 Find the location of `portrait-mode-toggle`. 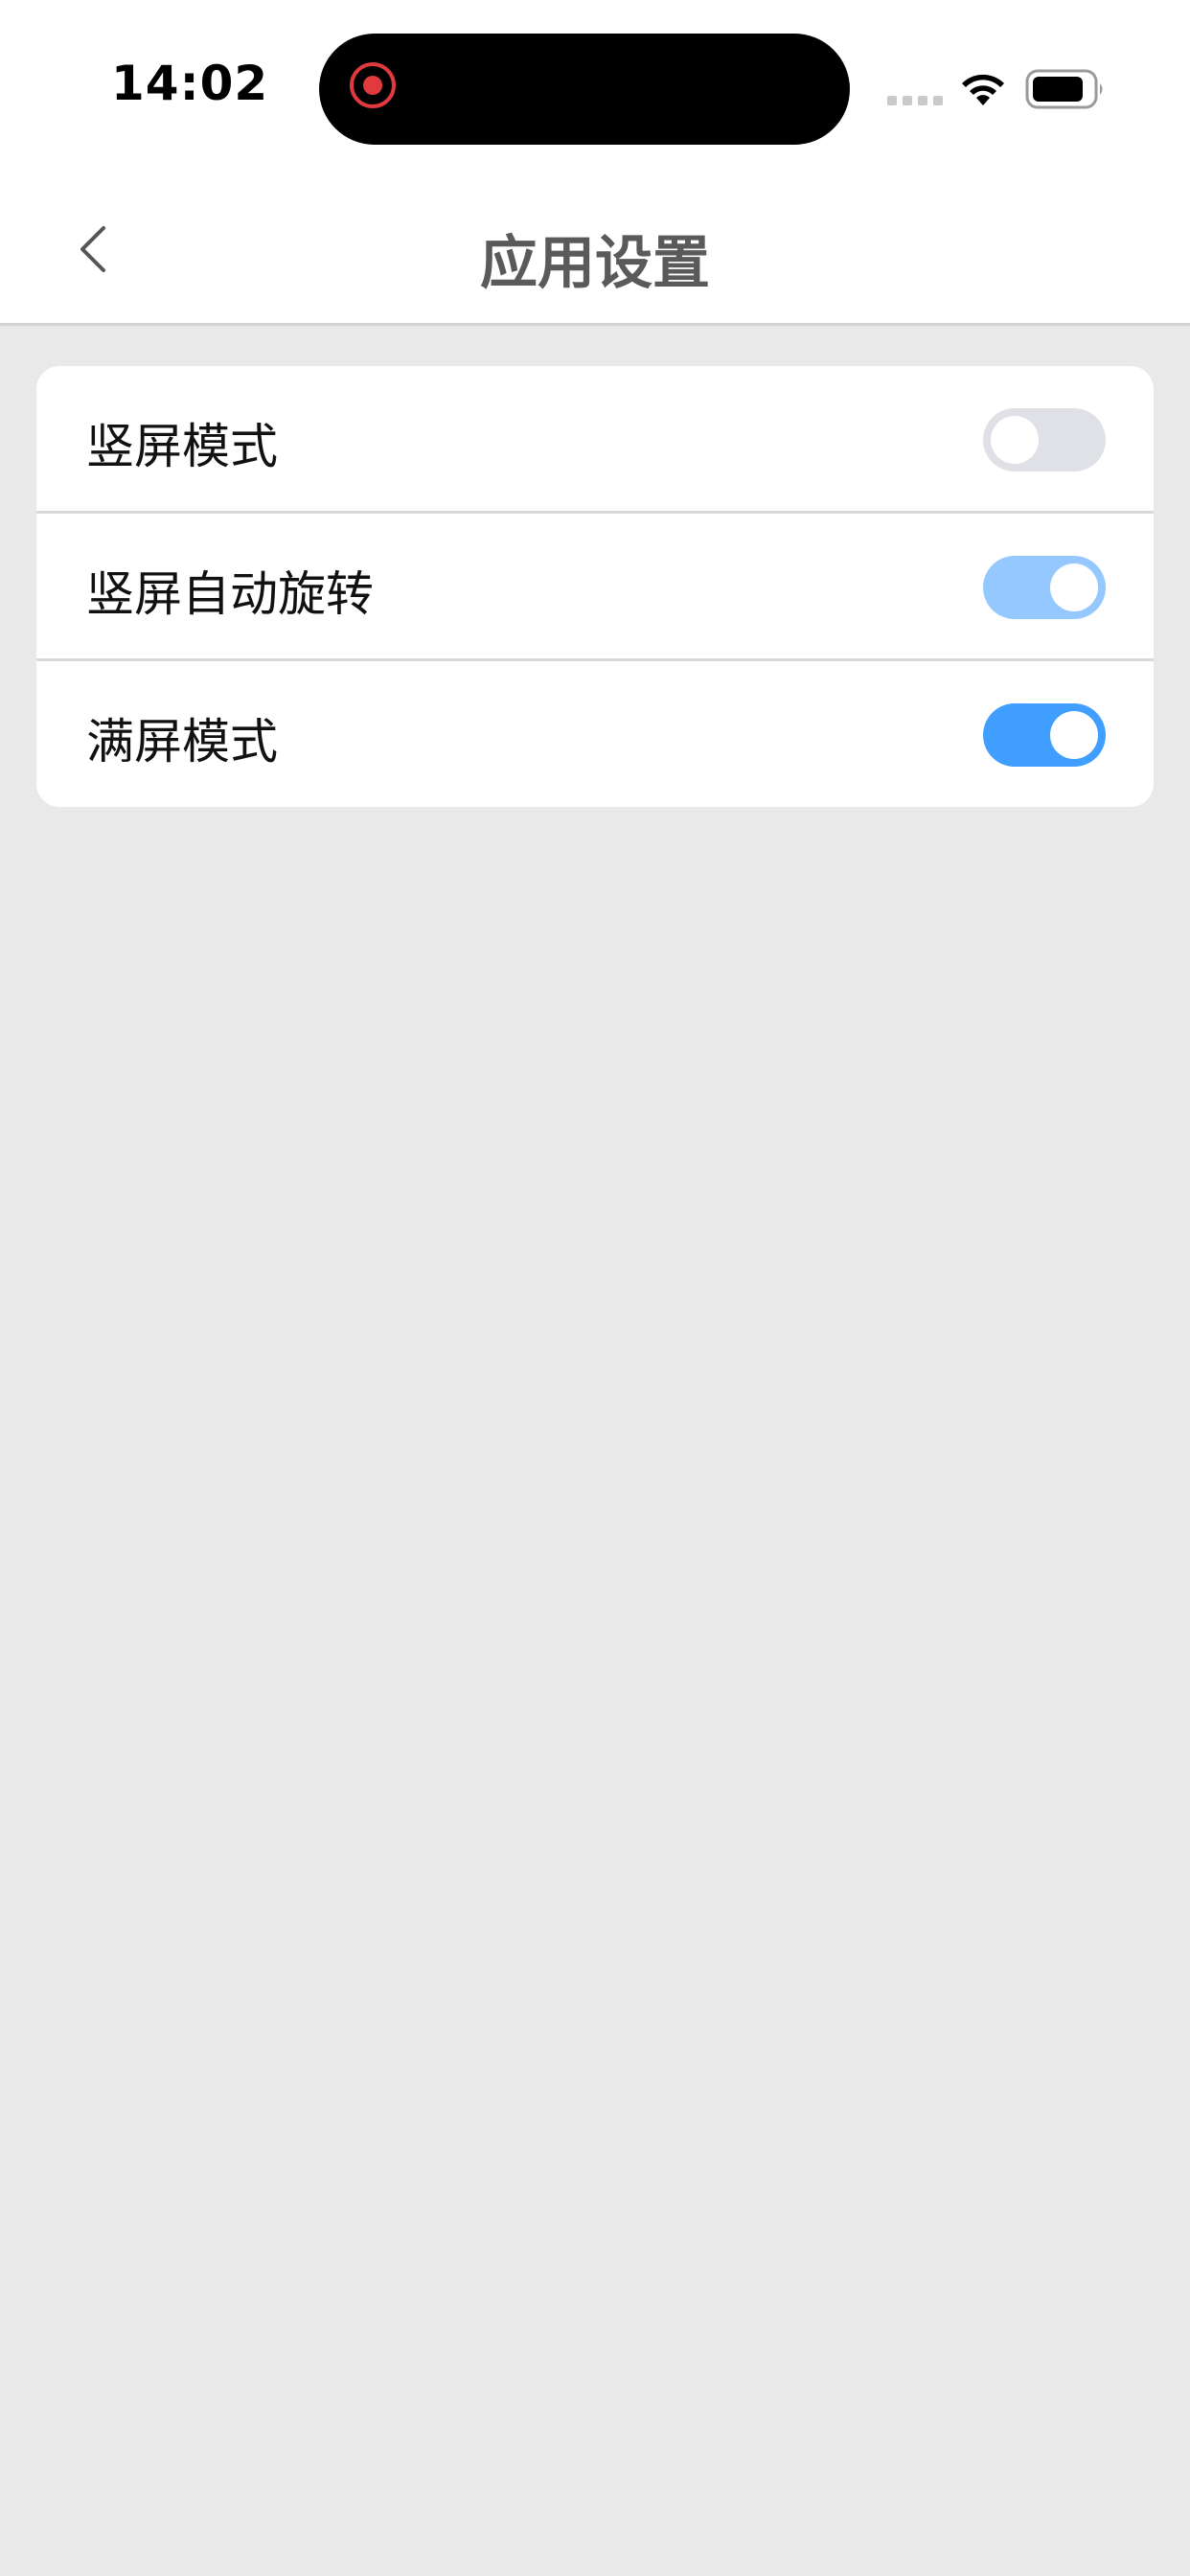

portrait-mode-toggle is located at coordinates (1044, 440).